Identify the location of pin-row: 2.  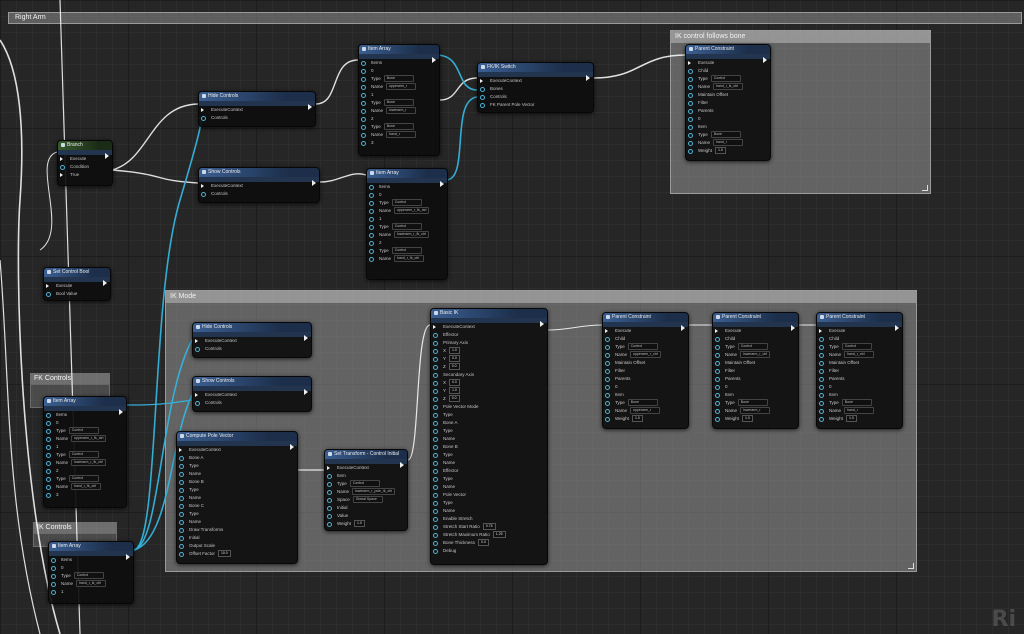
(407, 243).